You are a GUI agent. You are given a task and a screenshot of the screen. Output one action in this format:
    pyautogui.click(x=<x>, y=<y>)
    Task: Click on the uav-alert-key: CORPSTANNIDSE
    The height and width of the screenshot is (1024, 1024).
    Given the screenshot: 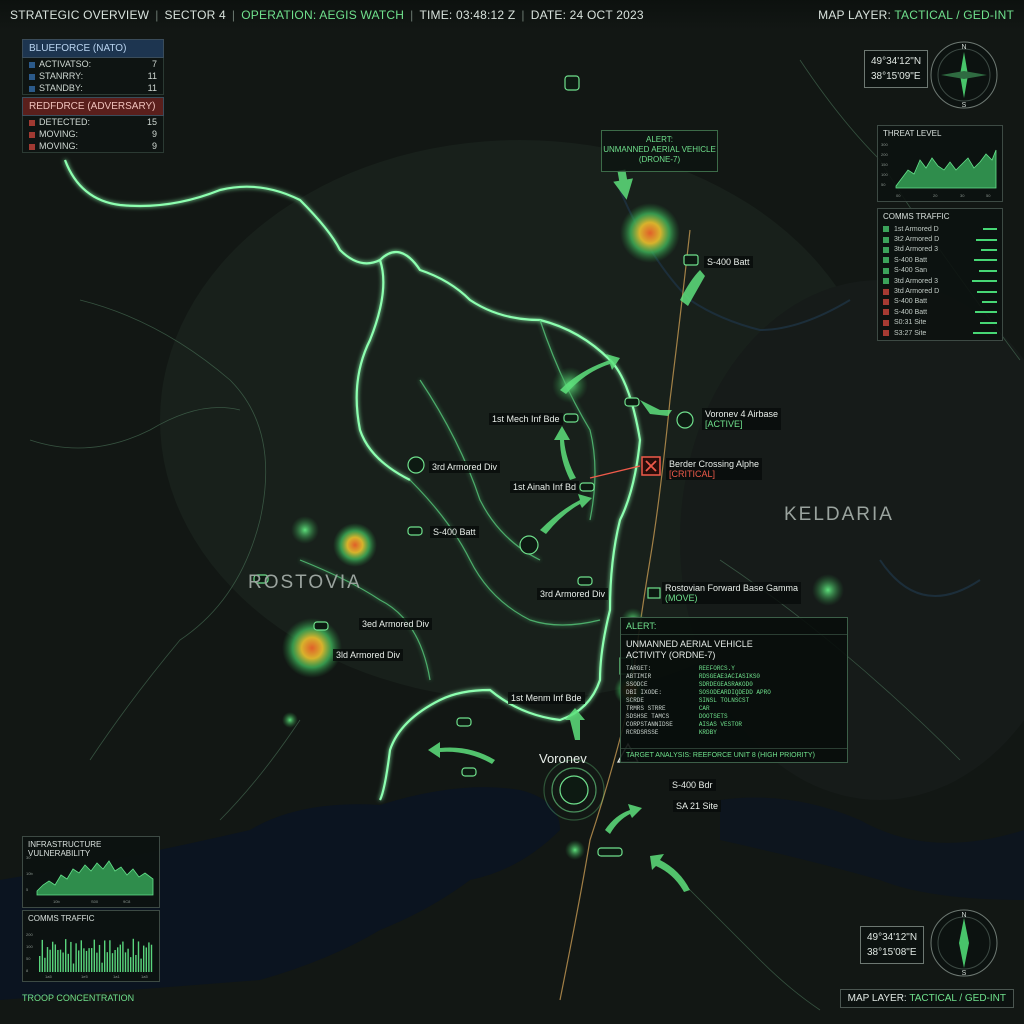 What is the action you would take?
    pyautogui.click(x=649, y=724)
    